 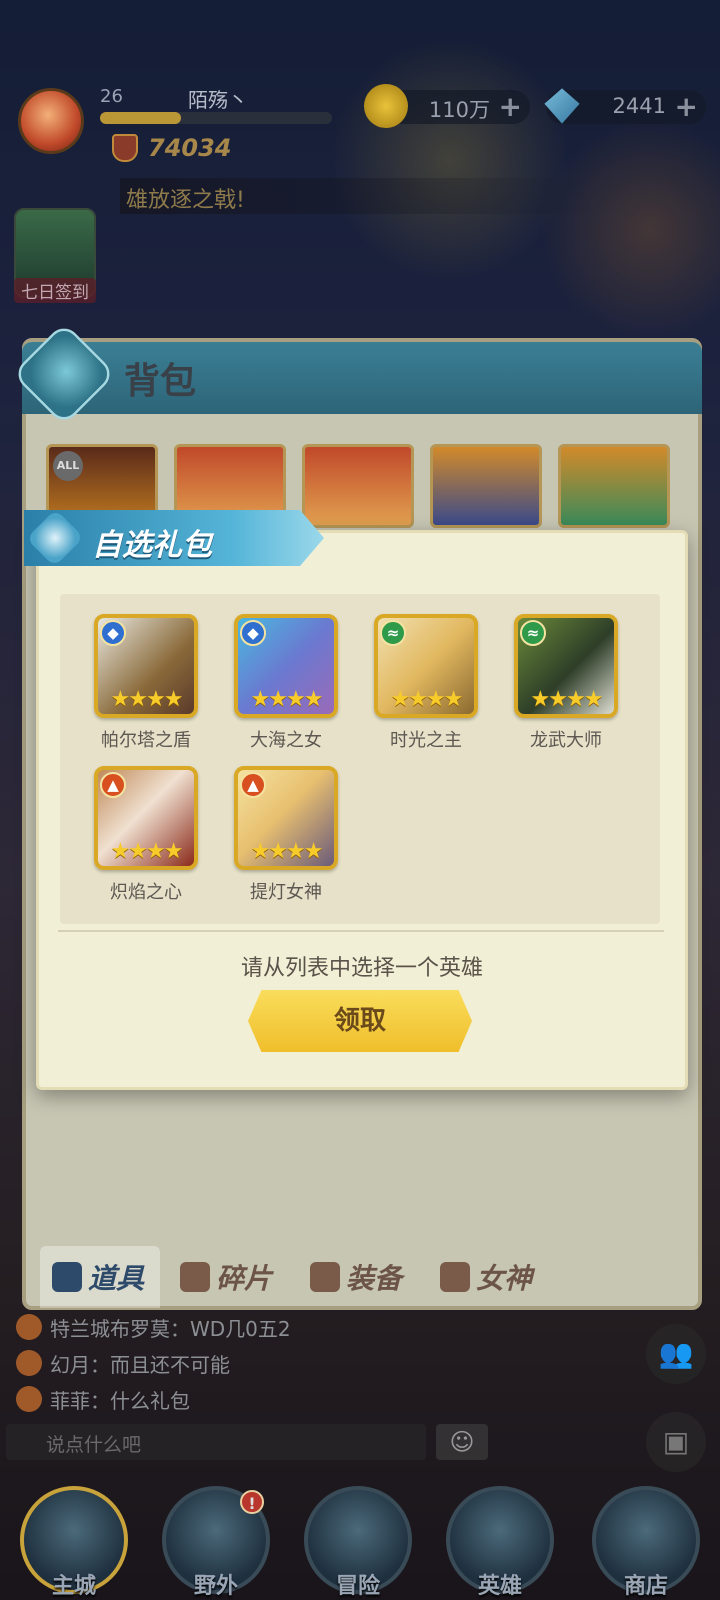 I want to click on hero-name: 提灯女神, so click(x=286, y=892).